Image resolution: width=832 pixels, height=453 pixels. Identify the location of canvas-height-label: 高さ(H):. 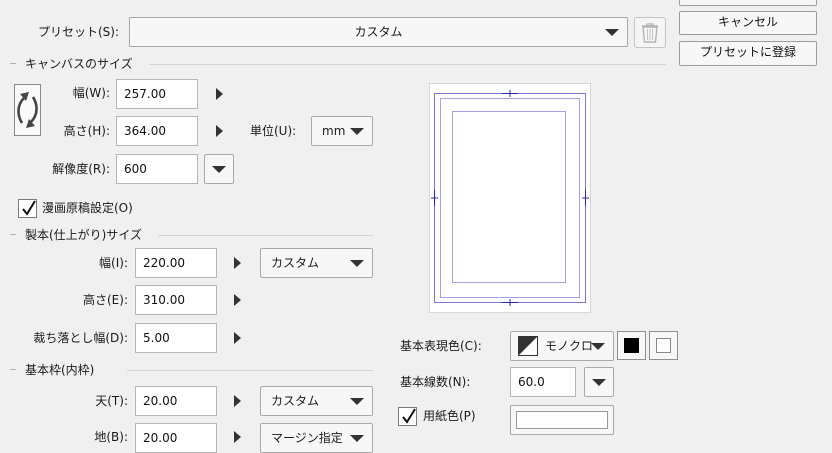
(86, 131).